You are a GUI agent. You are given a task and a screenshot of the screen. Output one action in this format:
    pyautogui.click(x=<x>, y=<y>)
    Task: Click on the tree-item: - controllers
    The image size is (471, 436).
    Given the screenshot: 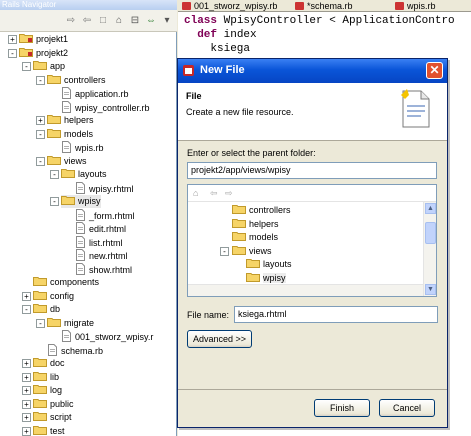 What is the action you would take?
    pyautogui.click(x=71, y=80)
    